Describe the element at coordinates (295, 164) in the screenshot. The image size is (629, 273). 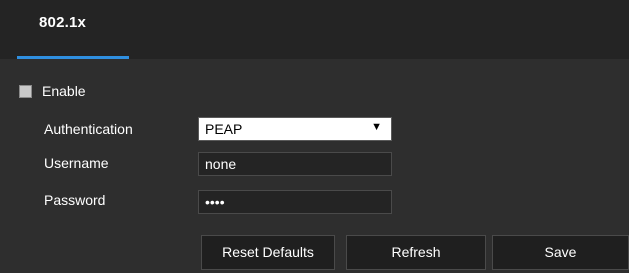
I see `username-input: none` at that location.